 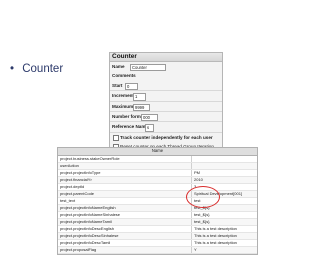 I want to click on name-label: Name, so click(x=118, y=66).